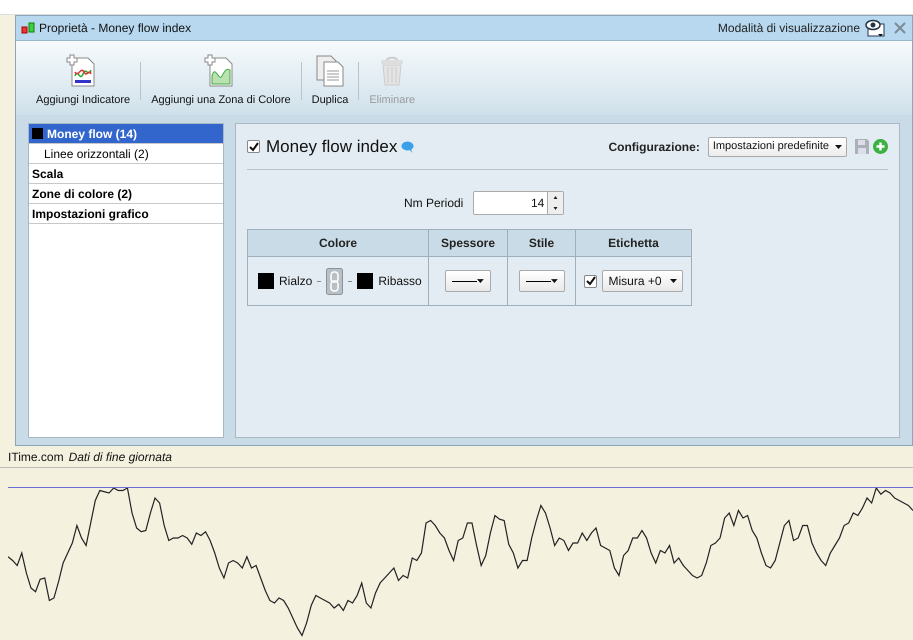 This screenshot has height=640, width=913. I want to click on toolbar-button: Aggiungi Indicatore, so click(83, 81).